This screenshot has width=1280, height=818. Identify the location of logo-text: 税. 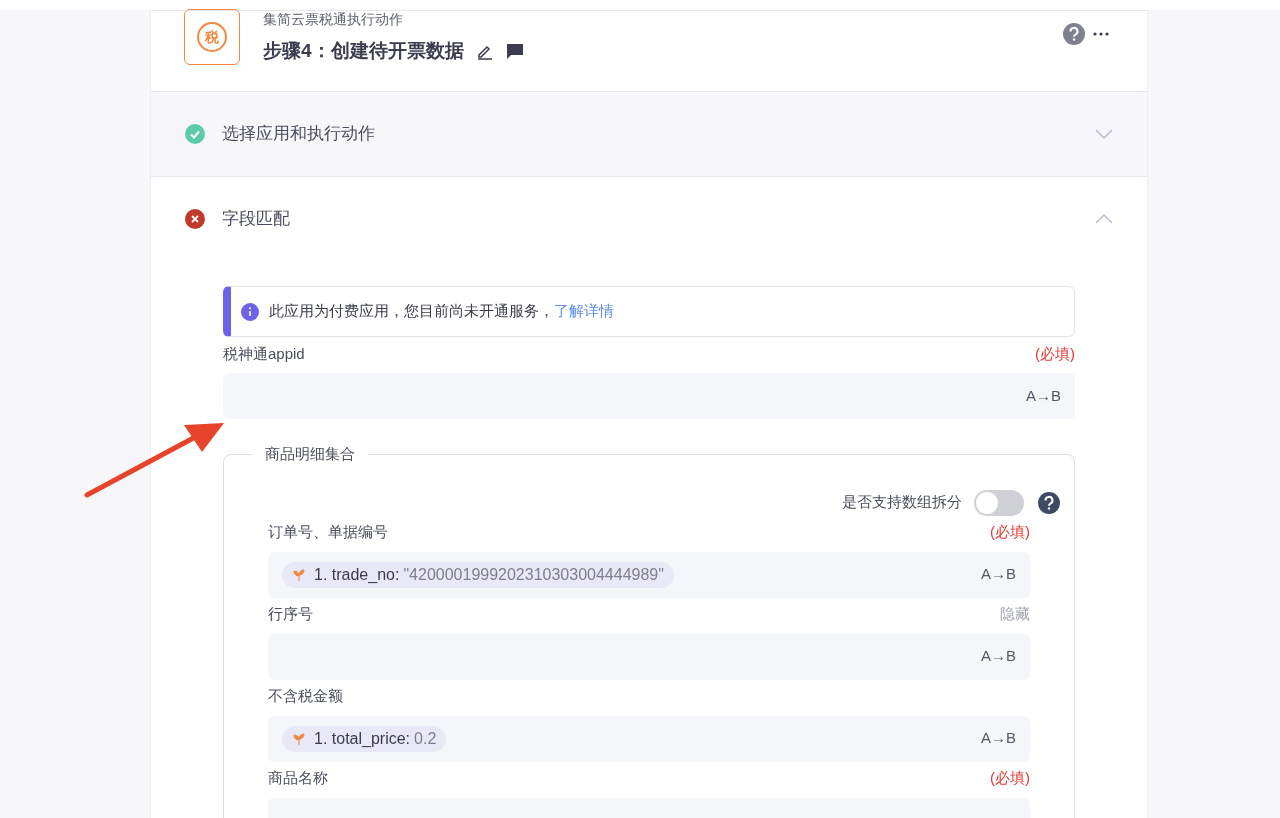
(212, 37).